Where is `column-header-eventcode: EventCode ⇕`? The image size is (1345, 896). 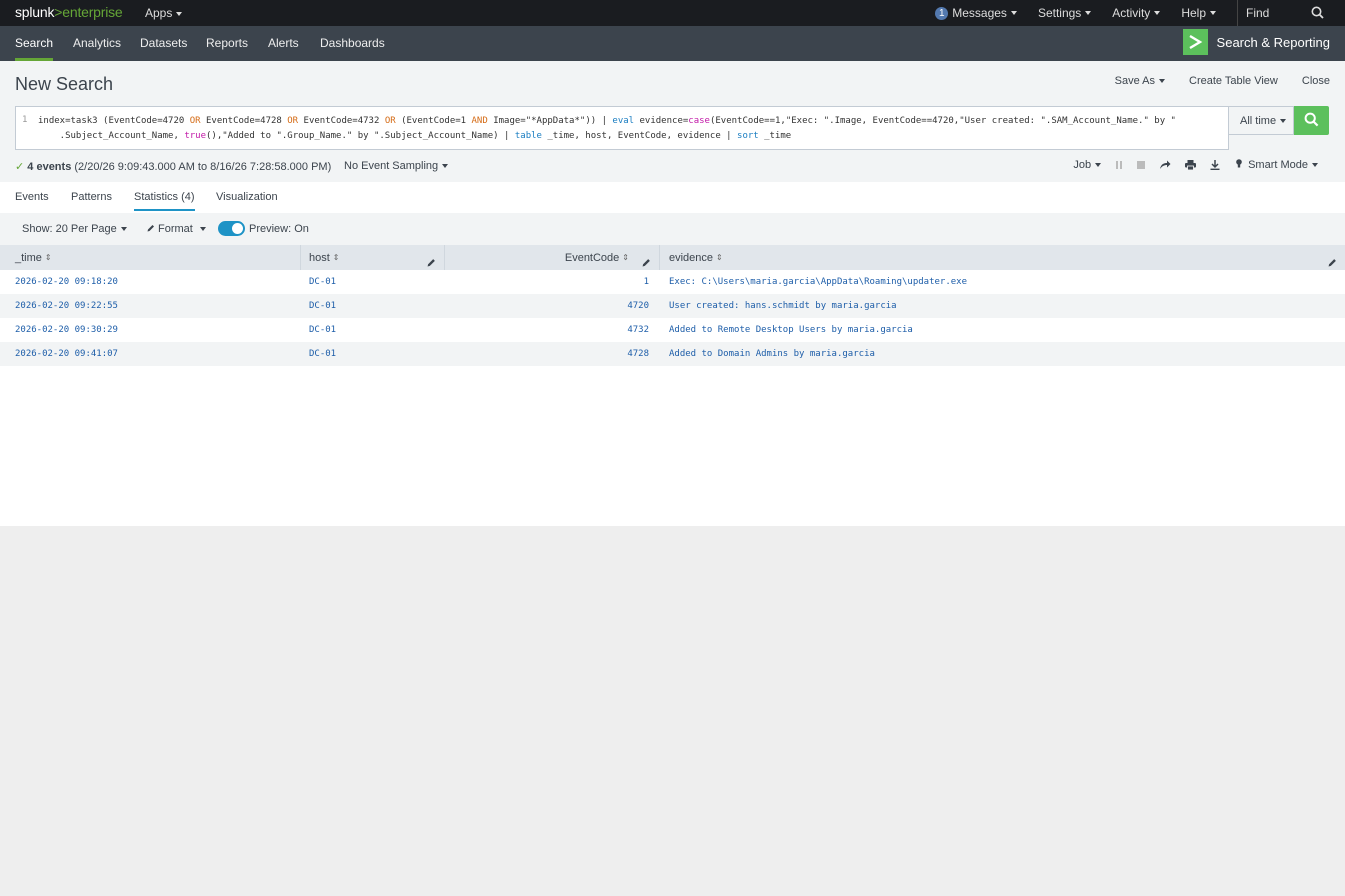
column-header-eventcode: EventCode ⇕ is located at coordinates (552, 257).